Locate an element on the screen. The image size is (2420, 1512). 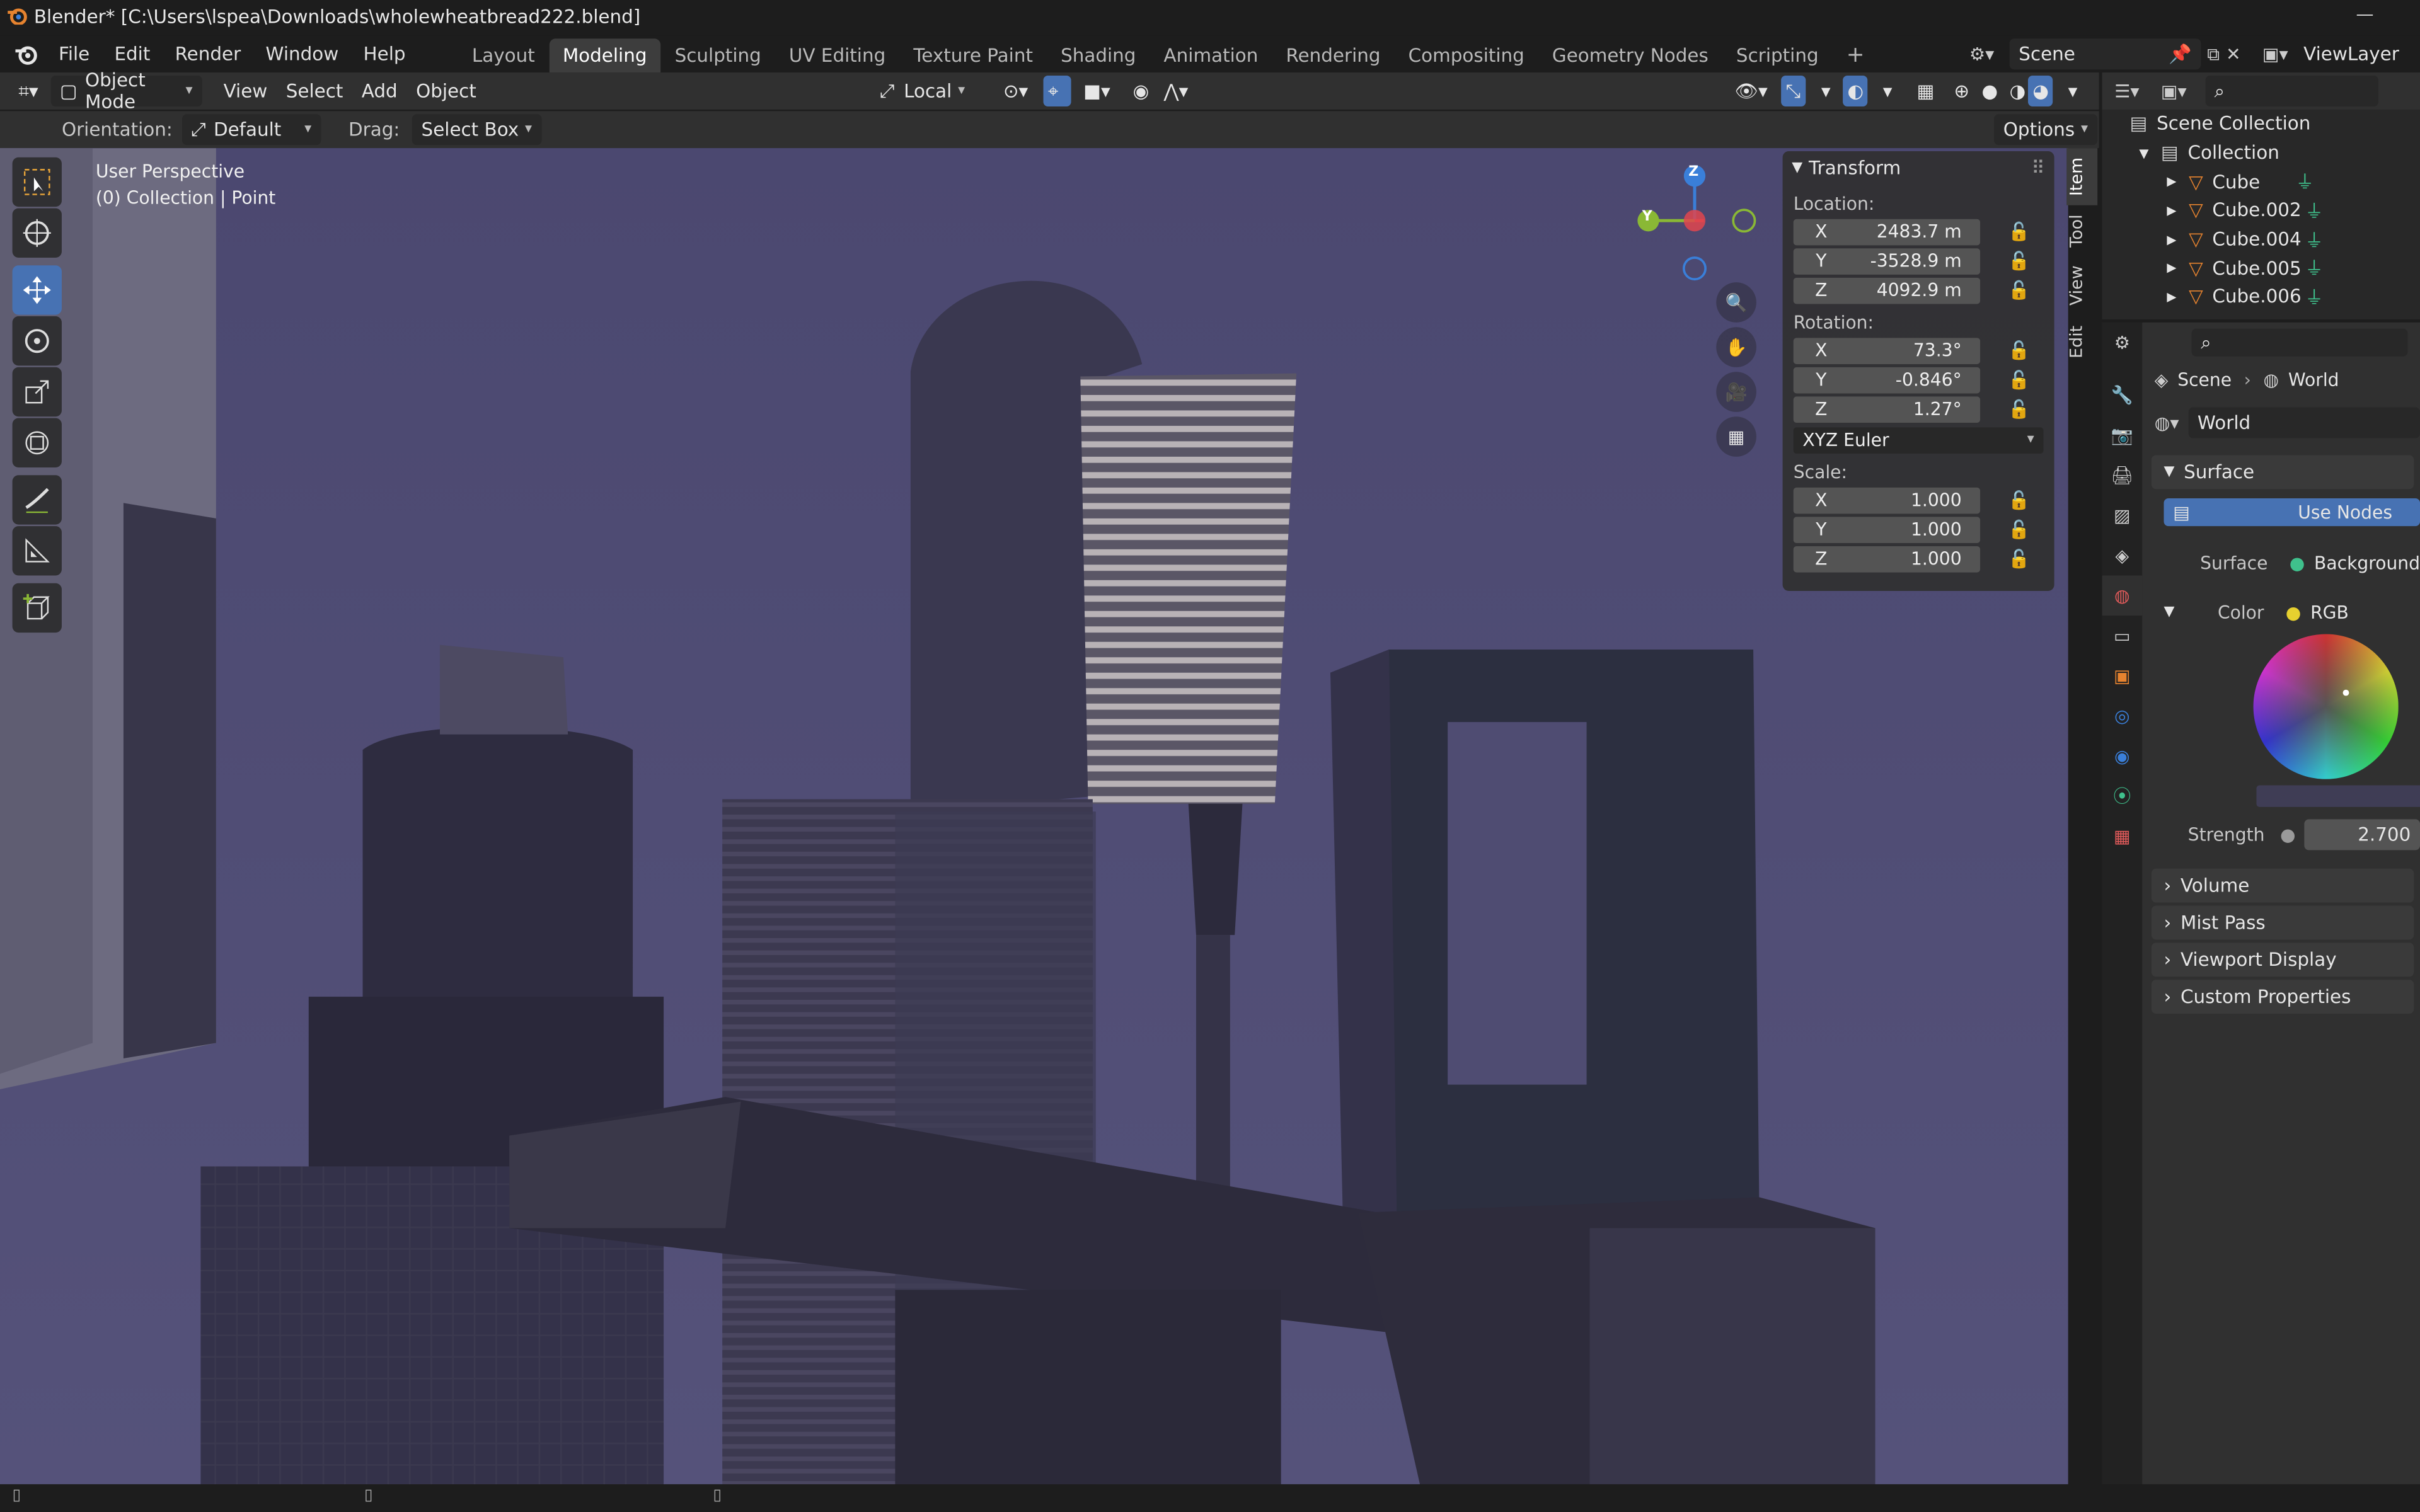
scene-tab-icon: ◈ is located at coordinates (2122, 556).